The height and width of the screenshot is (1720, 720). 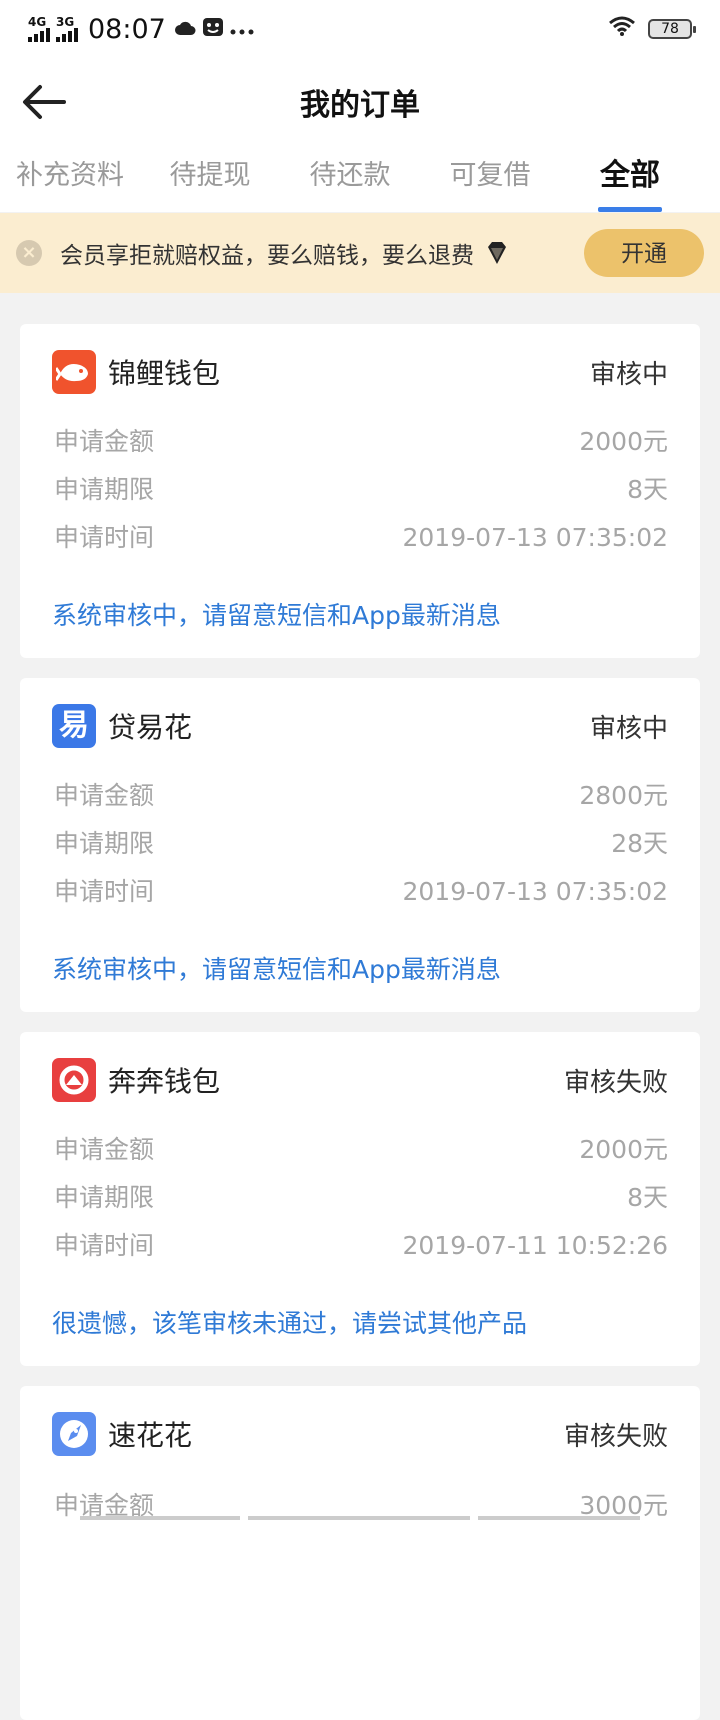 I want to click on benben-wallet-logo-icon, so click(x=74, y=1080).